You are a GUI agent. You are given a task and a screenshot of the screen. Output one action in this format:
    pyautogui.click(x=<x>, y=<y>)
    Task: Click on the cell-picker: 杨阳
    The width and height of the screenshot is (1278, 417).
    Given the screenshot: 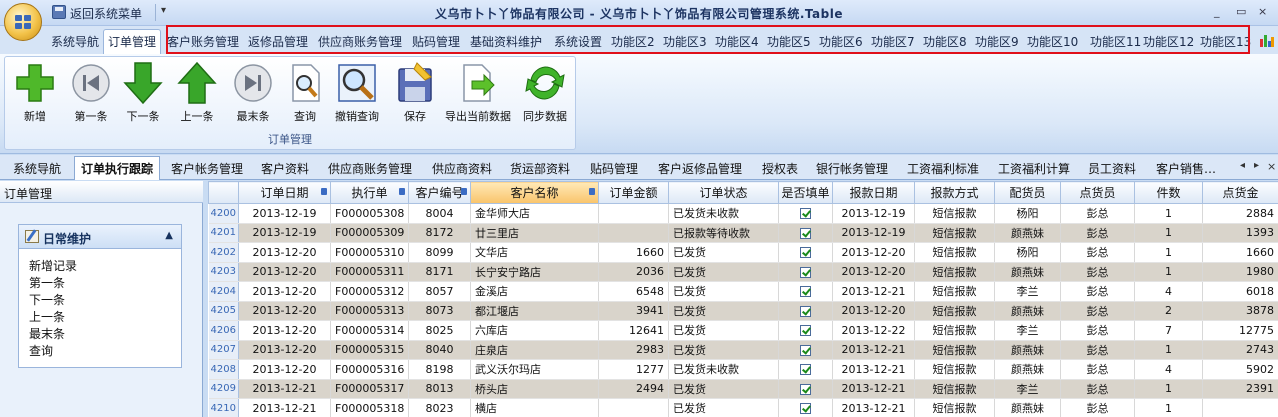 What is the action you would take?
    pyautogui.click(x=1027, y=252)
    